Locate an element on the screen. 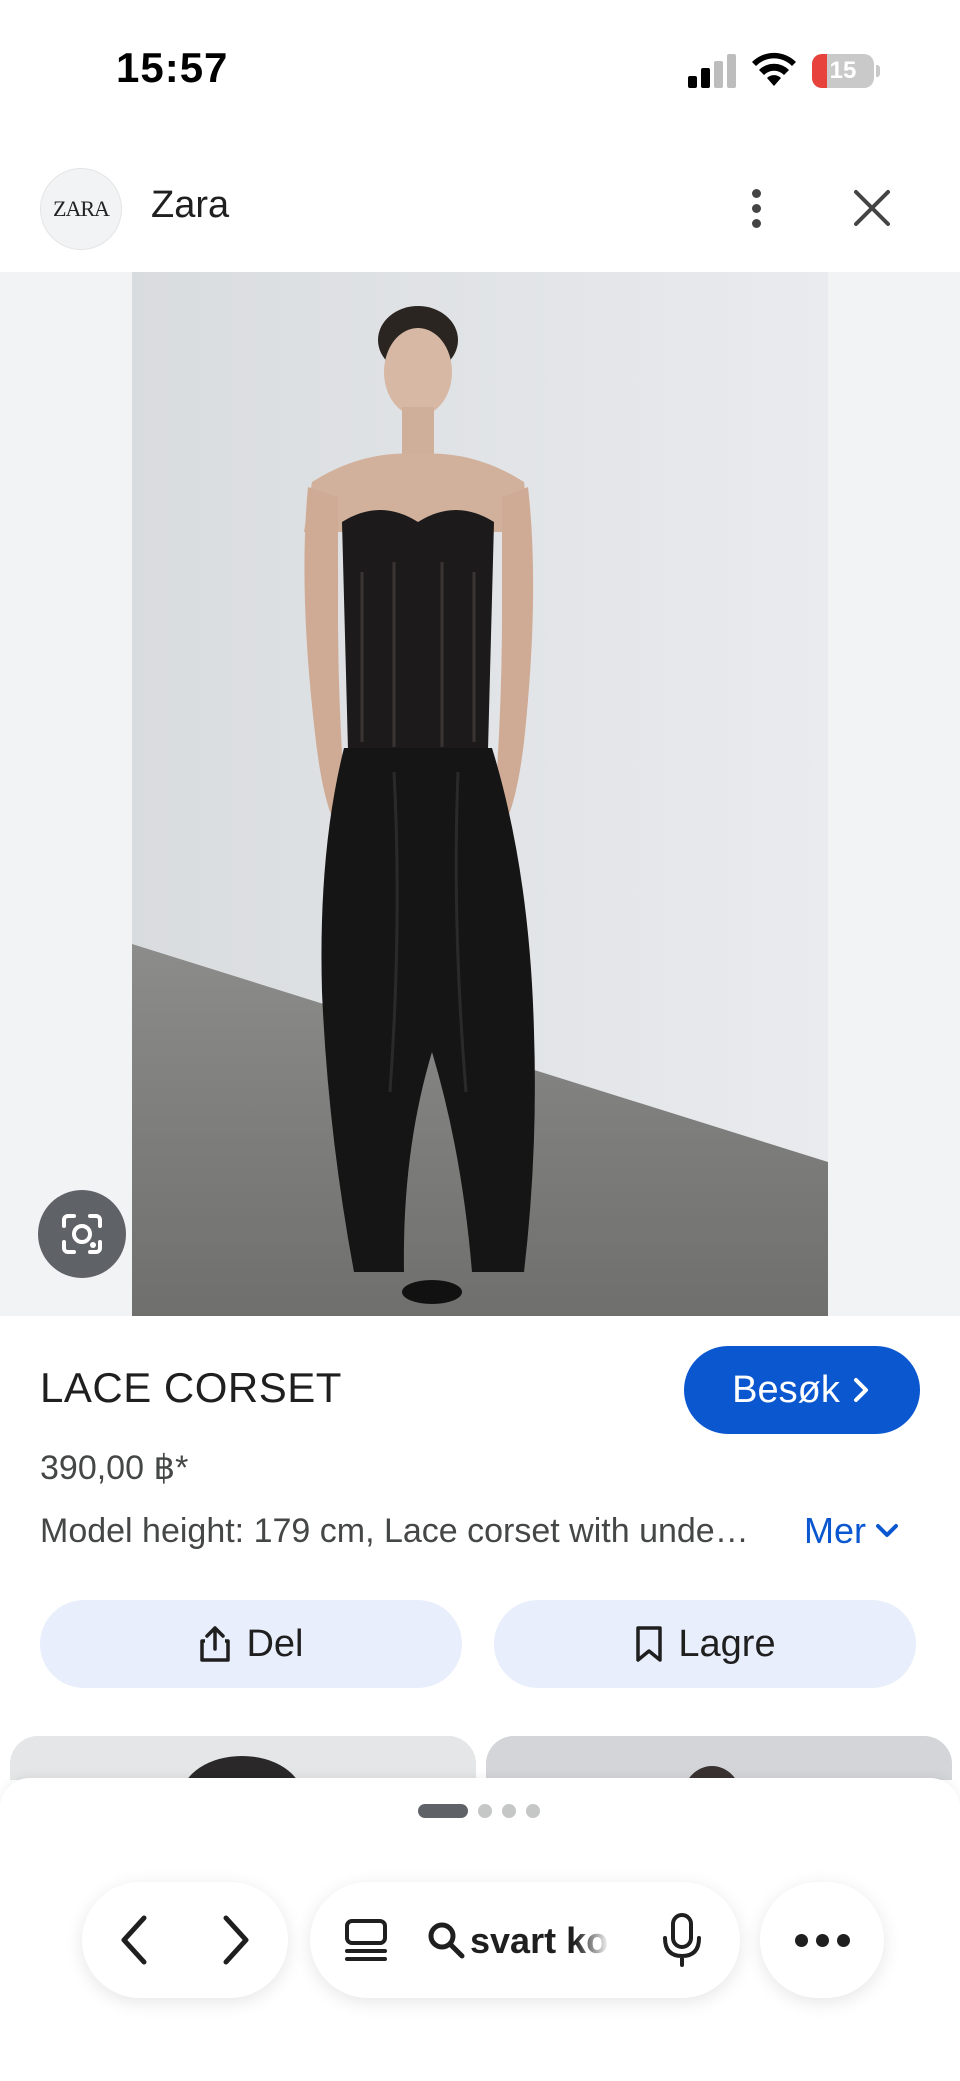 This screenshot has height=2081, width=960. wifi-icon is located at coordinates (774, 69).